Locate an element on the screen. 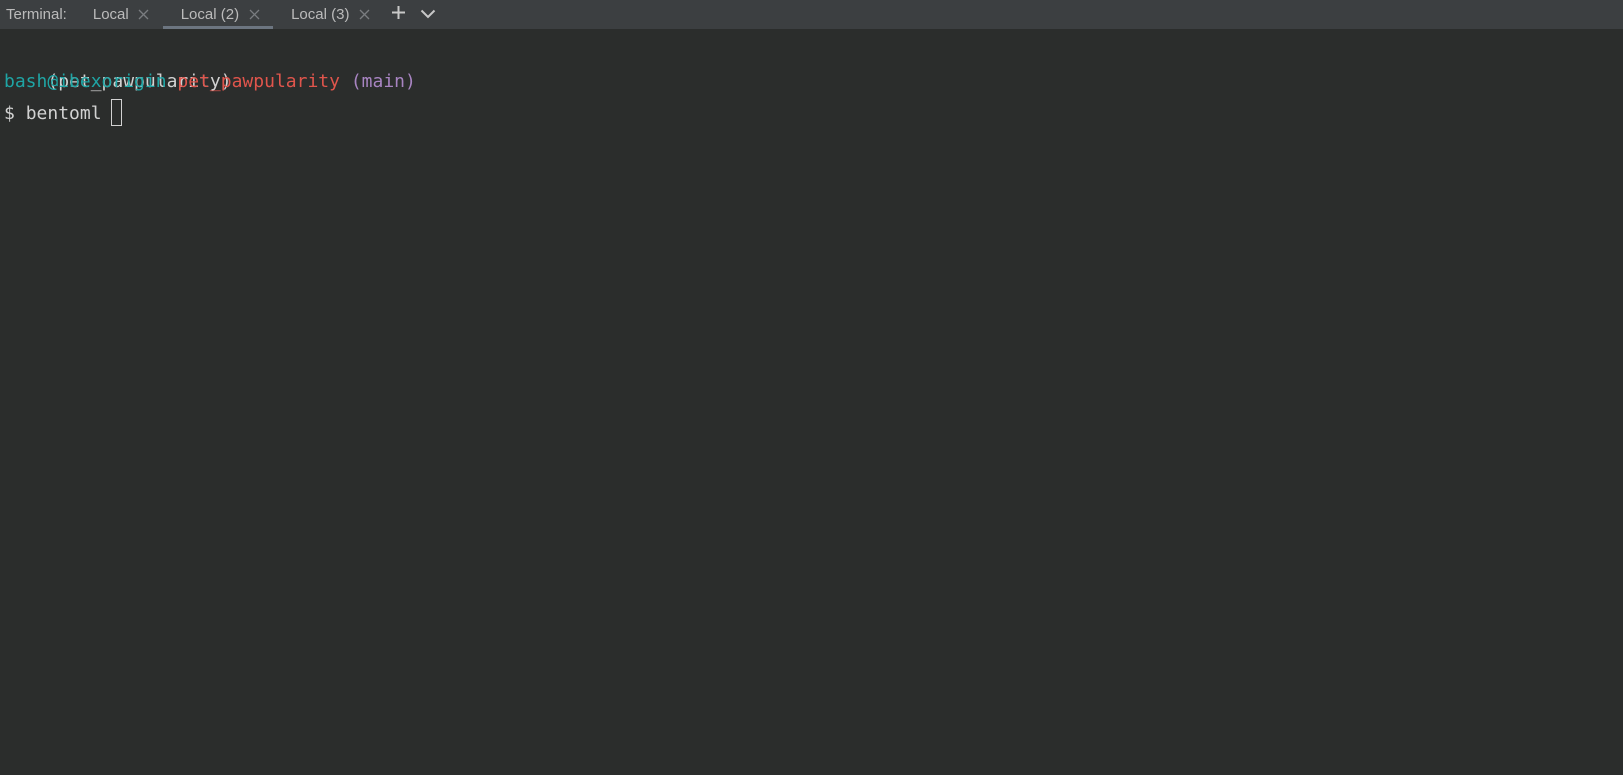 The image size is (1623, 775). tab-local-2: Local (2) is located at coordinates (218, 14).